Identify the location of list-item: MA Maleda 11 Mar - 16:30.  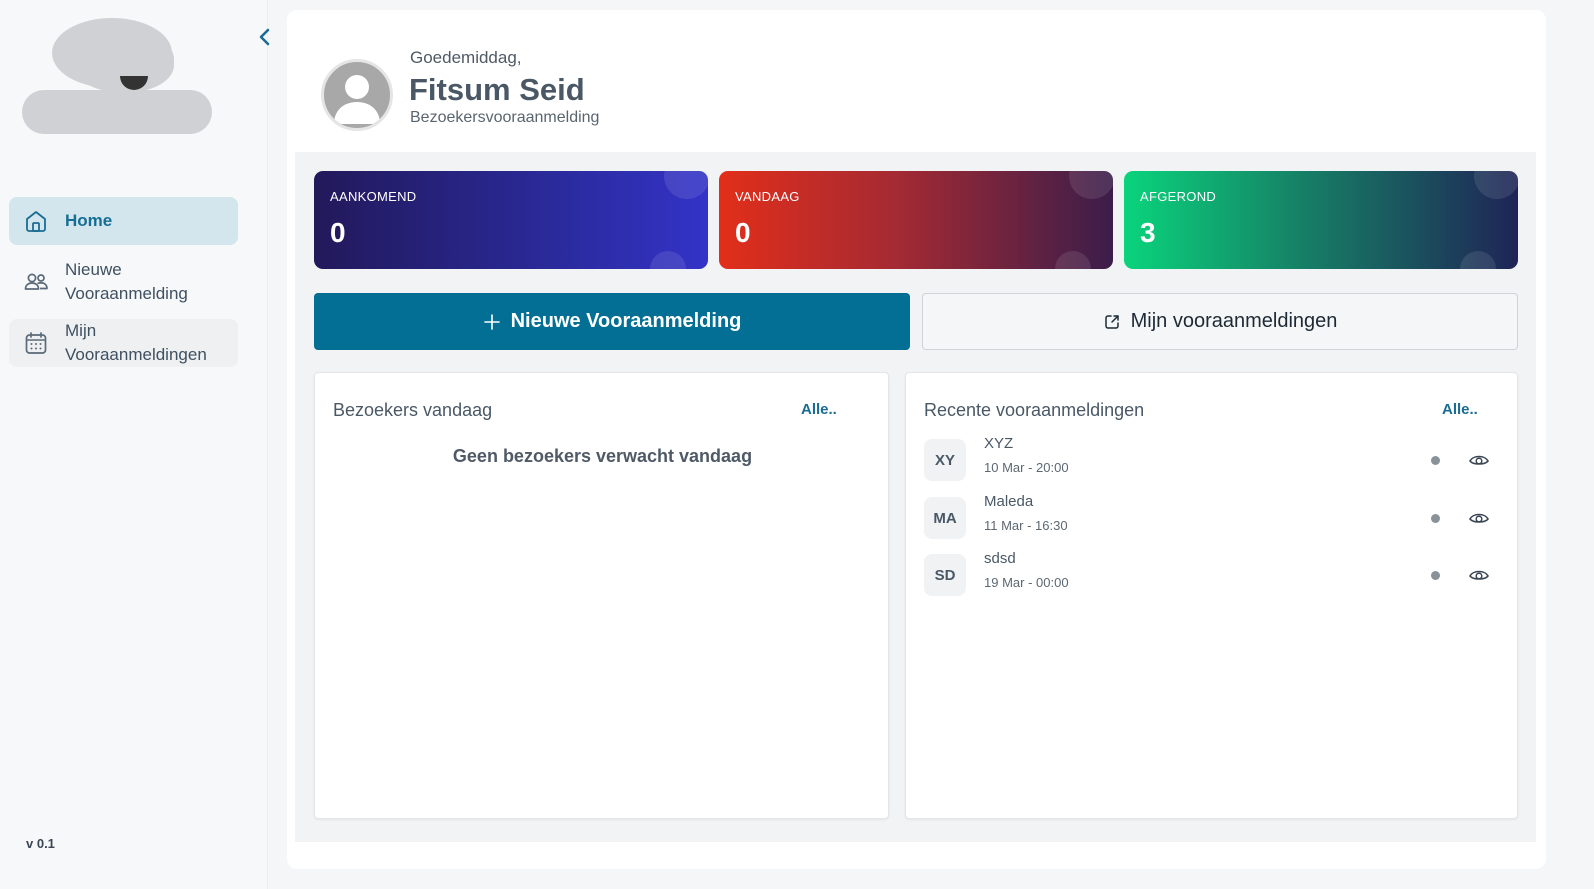
(1214, 517).